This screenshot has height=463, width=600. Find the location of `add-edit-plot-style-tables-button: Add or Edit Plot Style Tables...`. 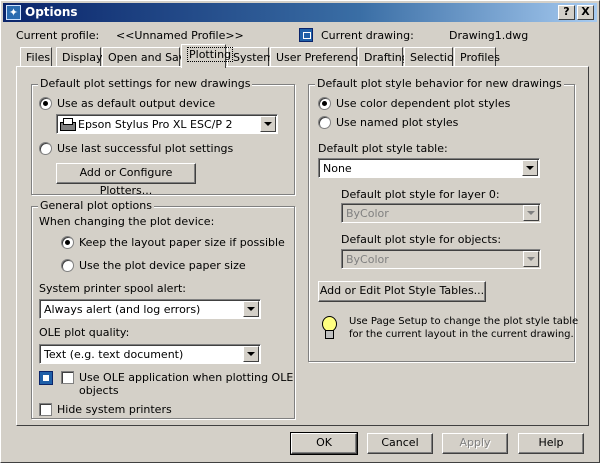

add-edit-plot-style-tables-button: Add or Edit Plot Style Tables... is located at coordinates (402, 291).